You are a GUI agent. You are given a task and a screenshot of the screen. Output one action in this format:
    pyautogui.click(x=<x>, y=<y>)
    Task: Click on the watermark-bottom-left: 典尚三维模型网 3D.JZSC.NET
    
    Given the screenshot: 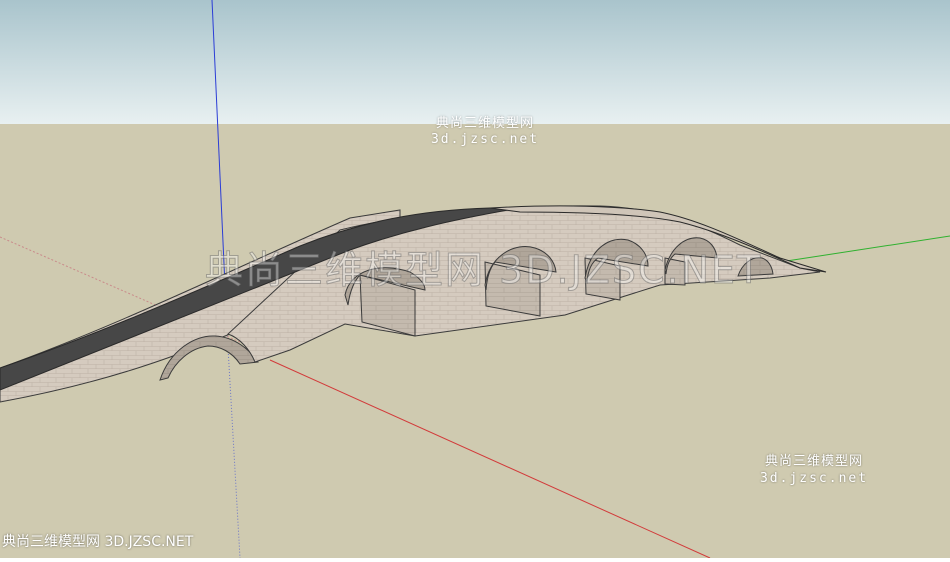 What is the action you would take?
    pyautogui.click(x=98, y=542)
    